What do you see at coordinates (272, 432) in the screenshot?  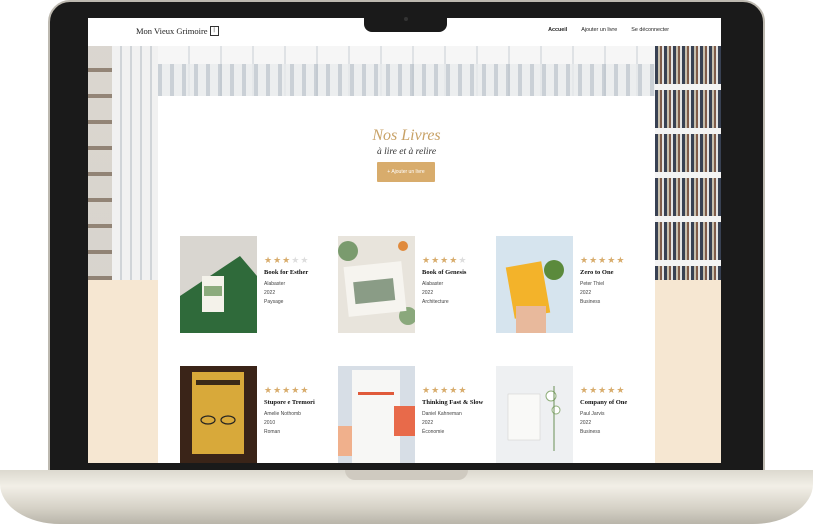 I see `book-genre: Roman` at bounding box center [272, 432].